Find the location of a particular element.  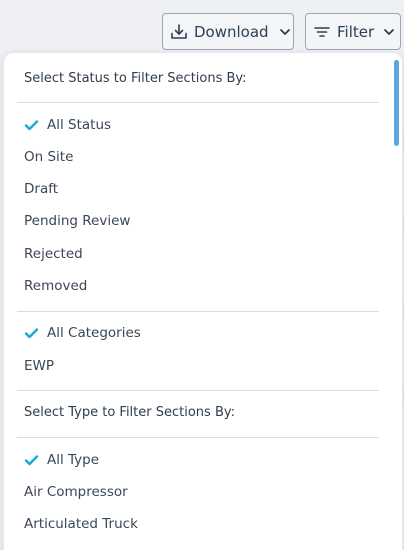

type-option-air-compressor: Air Compressor is located at coordinates (76, 492).